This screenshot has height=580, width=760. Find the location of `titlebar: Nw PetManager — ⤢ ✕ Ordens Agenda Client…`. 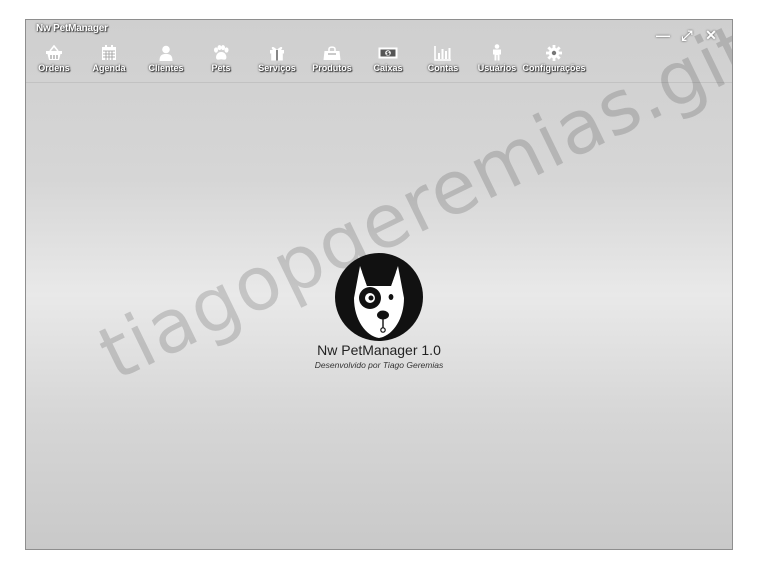

titlebar: Nw PetManager — ⤢ ✕ Ordens Agenda Client… is located at coordinates (379, 51).